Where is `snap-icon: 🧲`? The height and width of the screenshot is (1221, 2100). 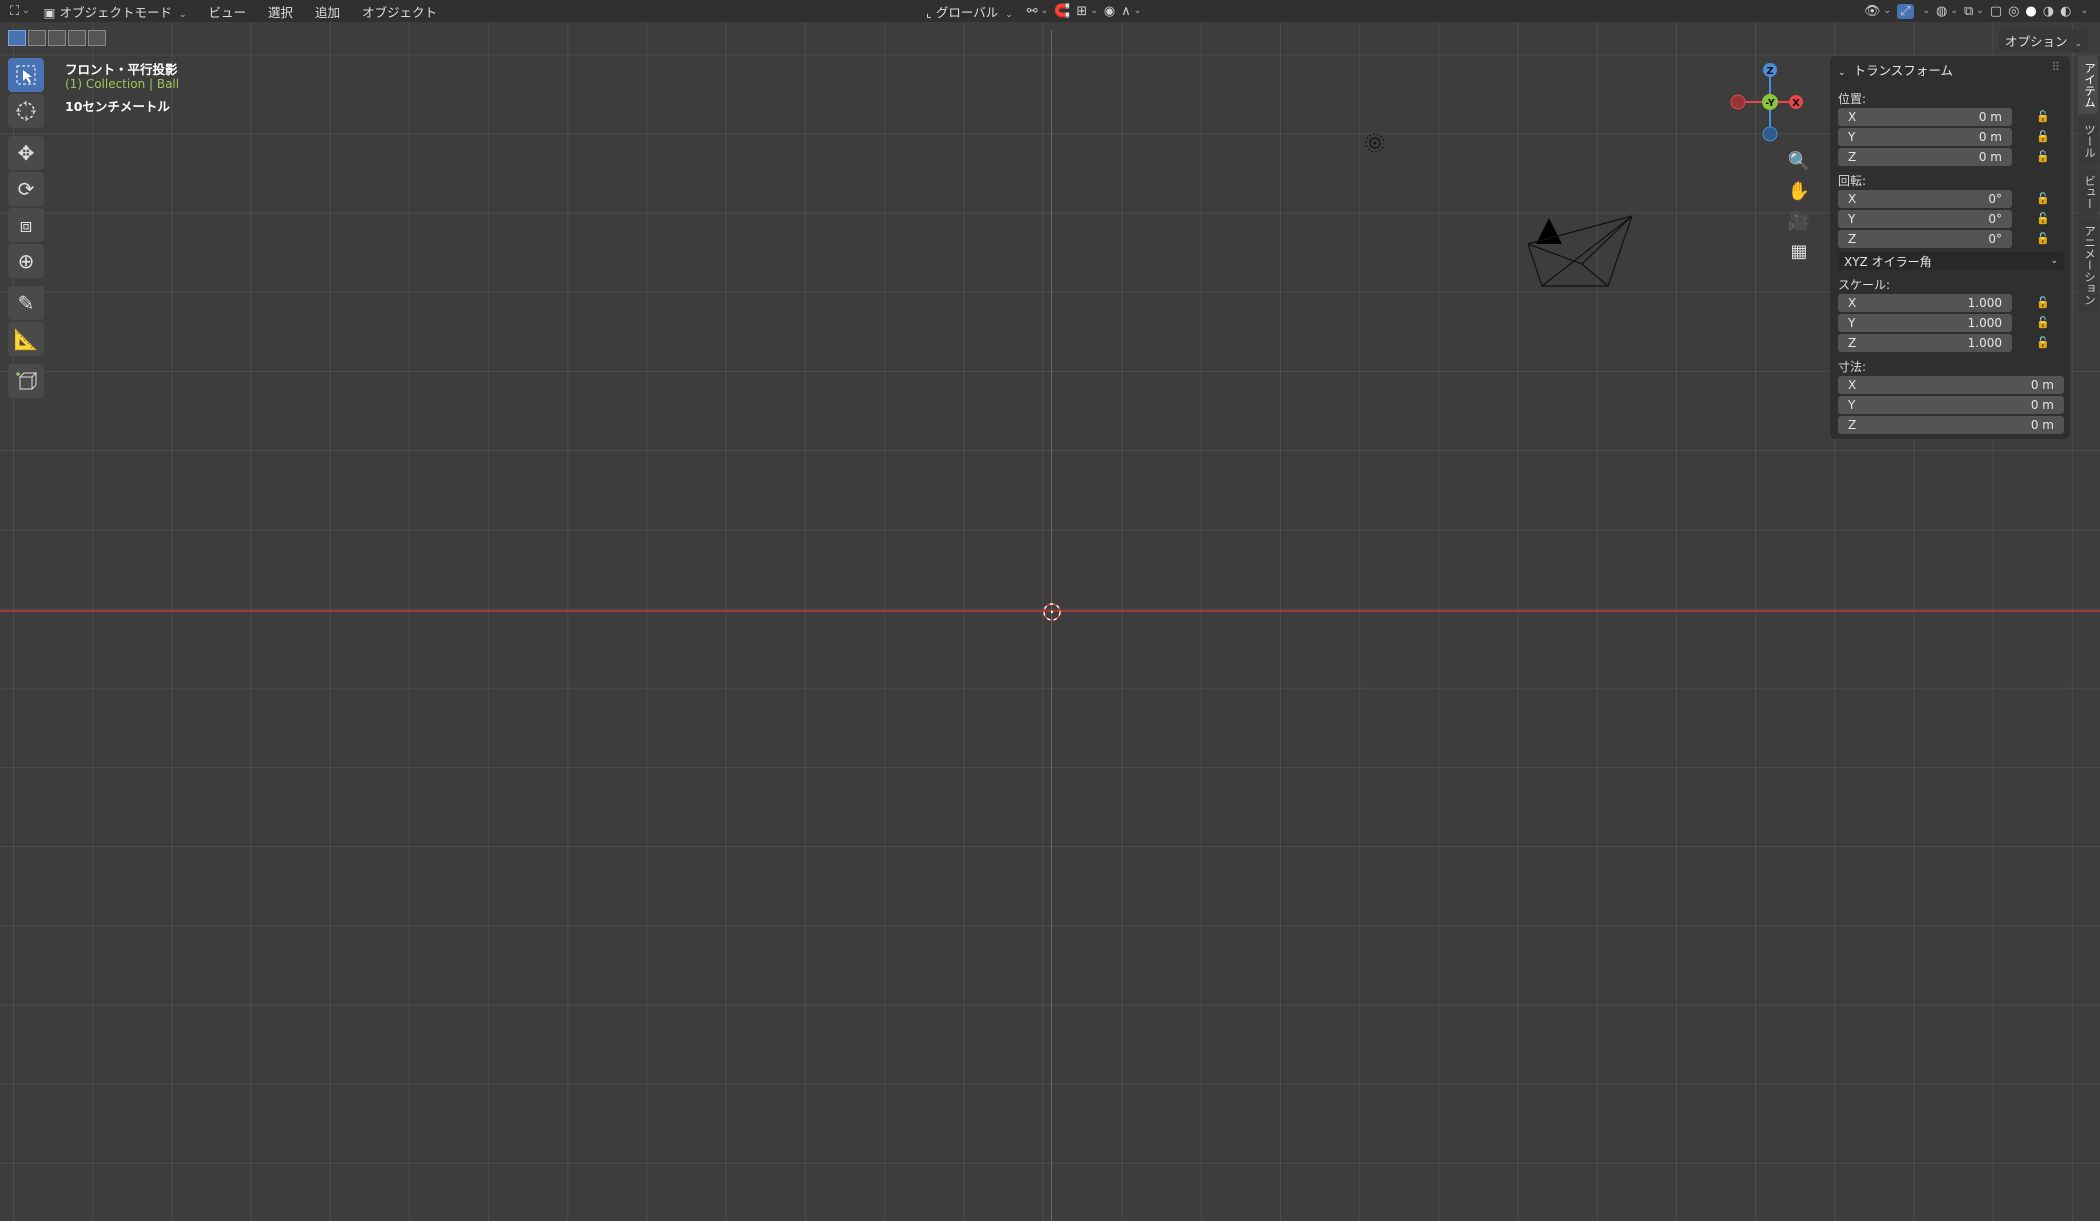 snap-icon: 🧲 is located at coordinates (1062, 11).